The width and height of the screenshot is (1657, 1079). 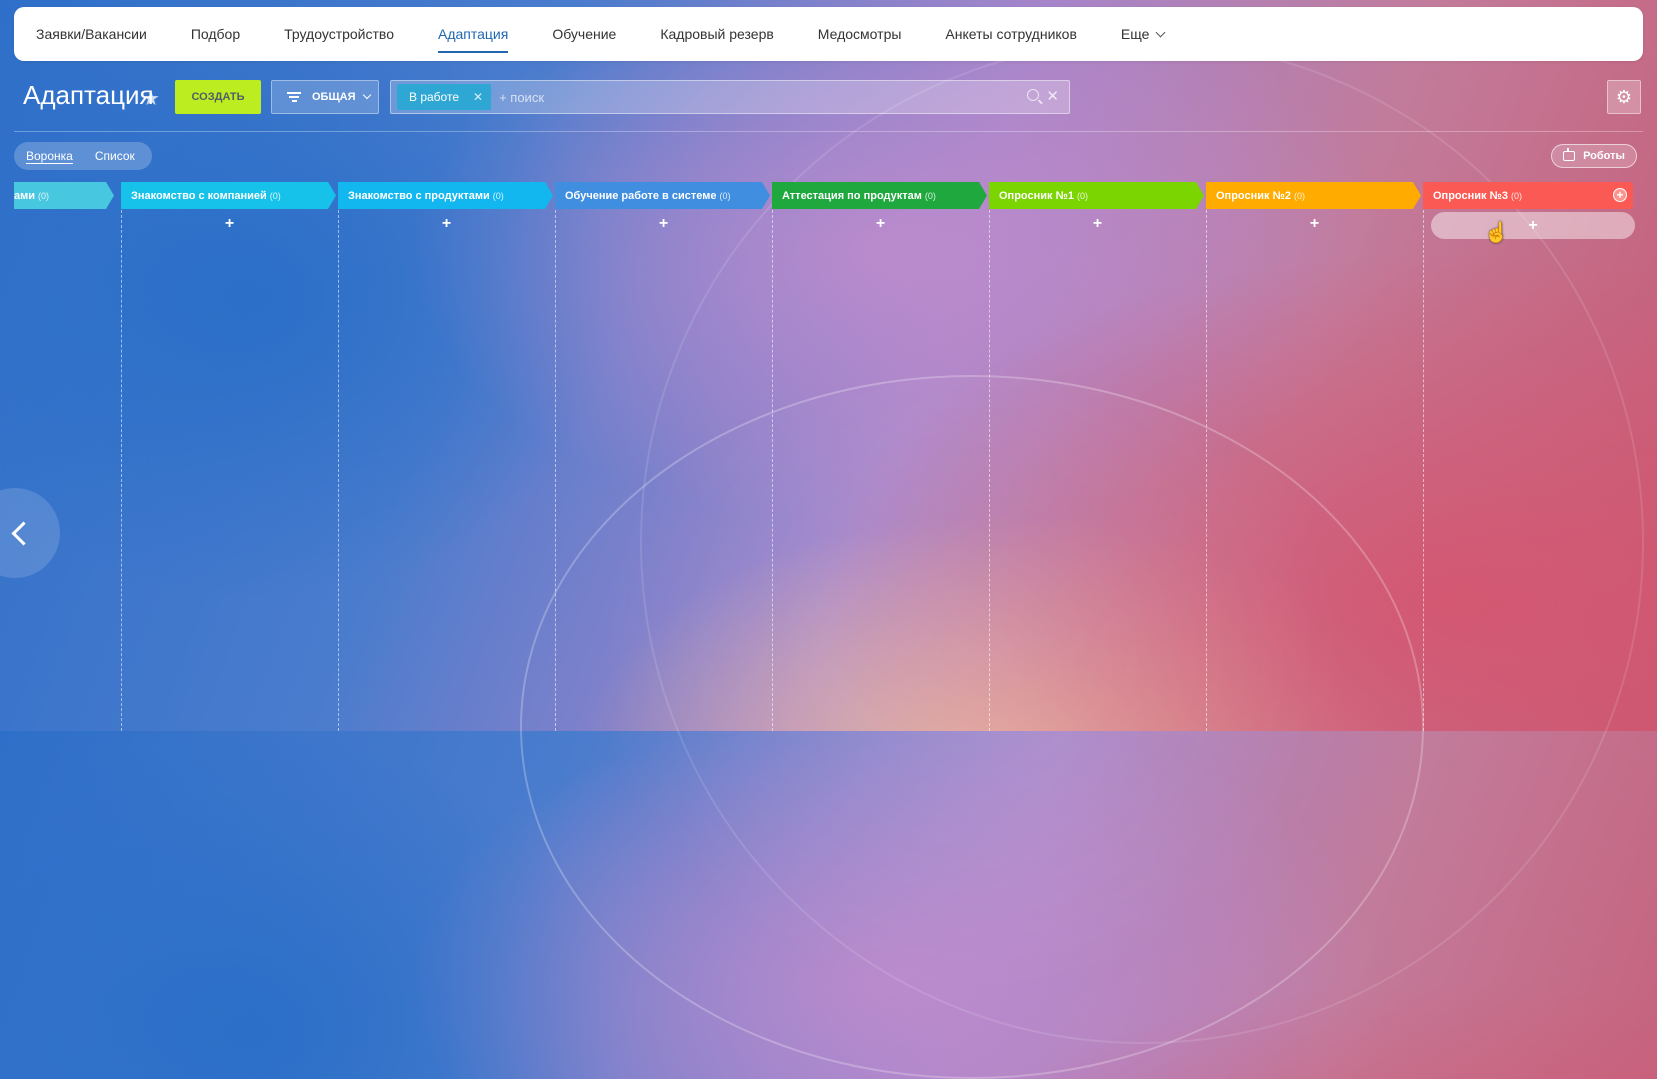 What do you see at coordinates (1097, 456) in the screenshot?
I see `kanban-column: Опросник №1 (0) +` at bounding box center [1097, 456].